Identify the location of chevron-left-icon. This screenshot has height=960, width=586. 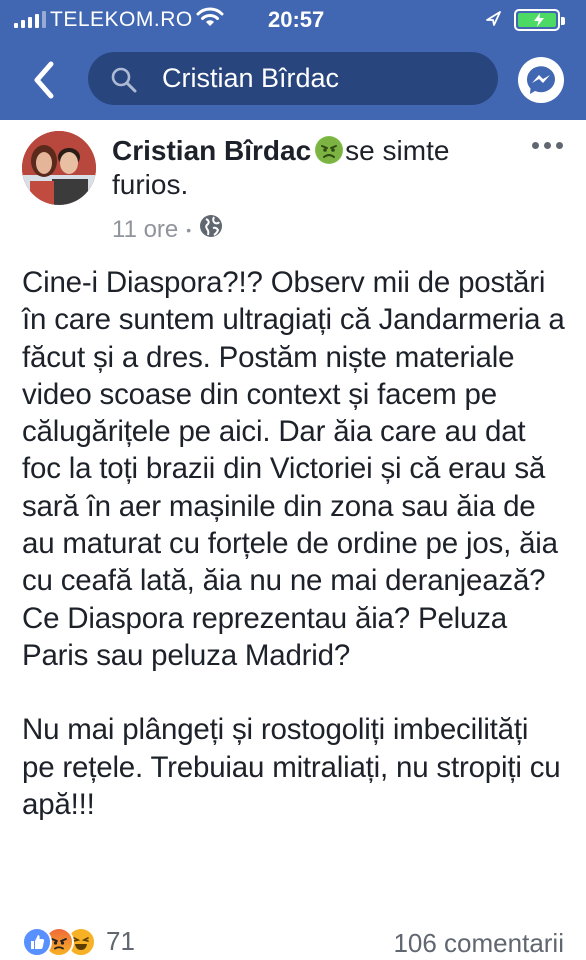
(44, 80).